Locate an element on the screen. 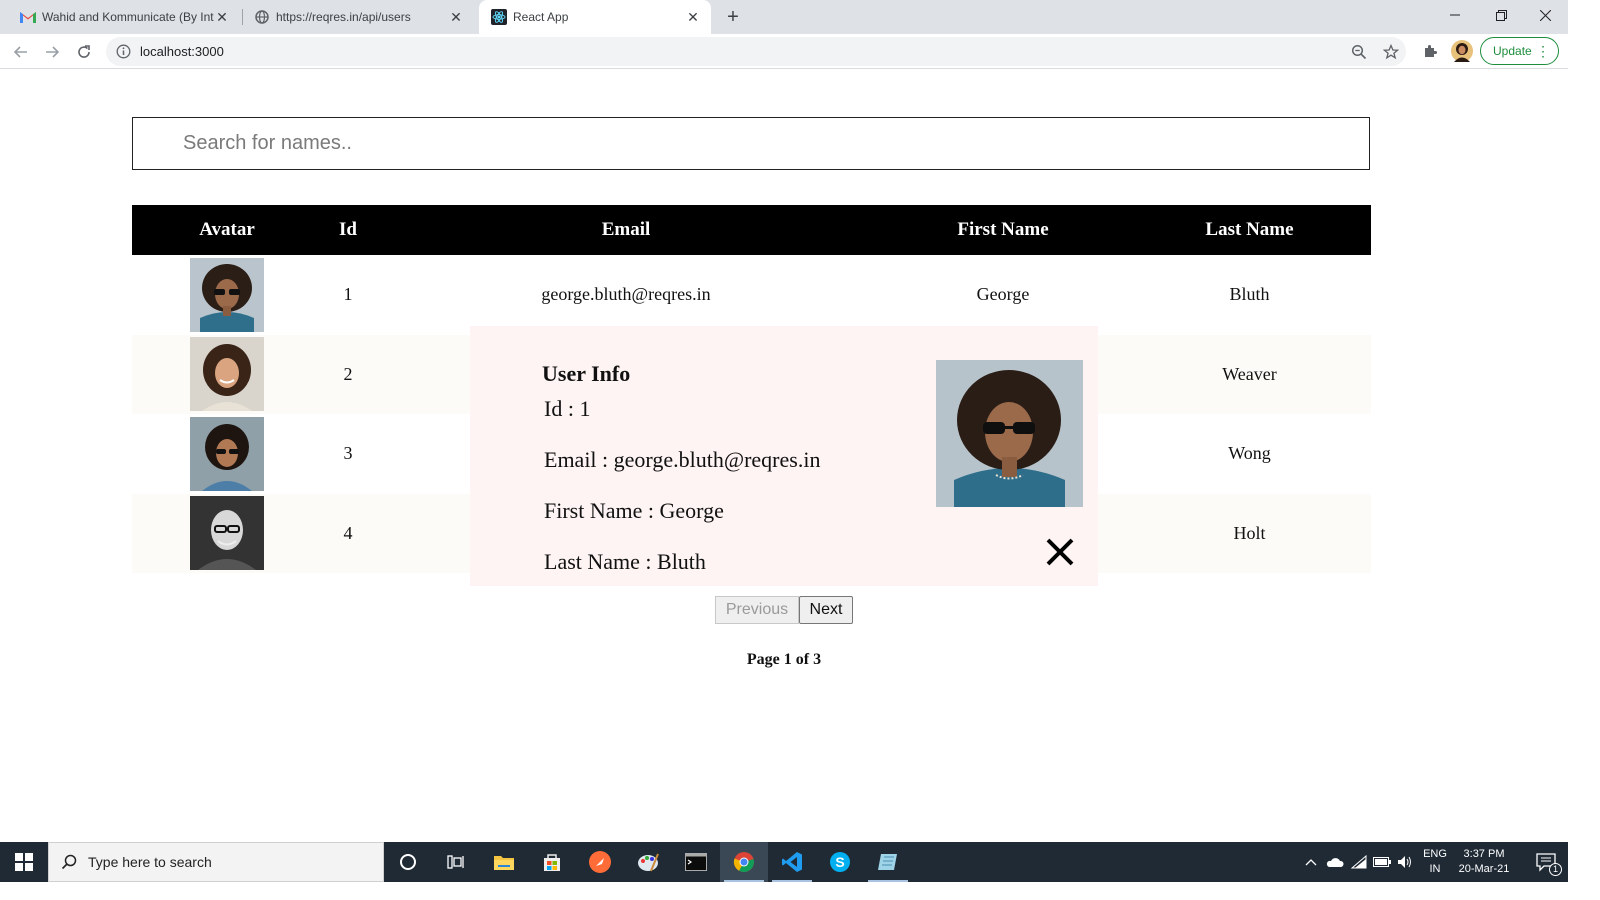 The width and height of the screenshot is (1600, 900). skype-icon: S is located at coordinates (840, 862).